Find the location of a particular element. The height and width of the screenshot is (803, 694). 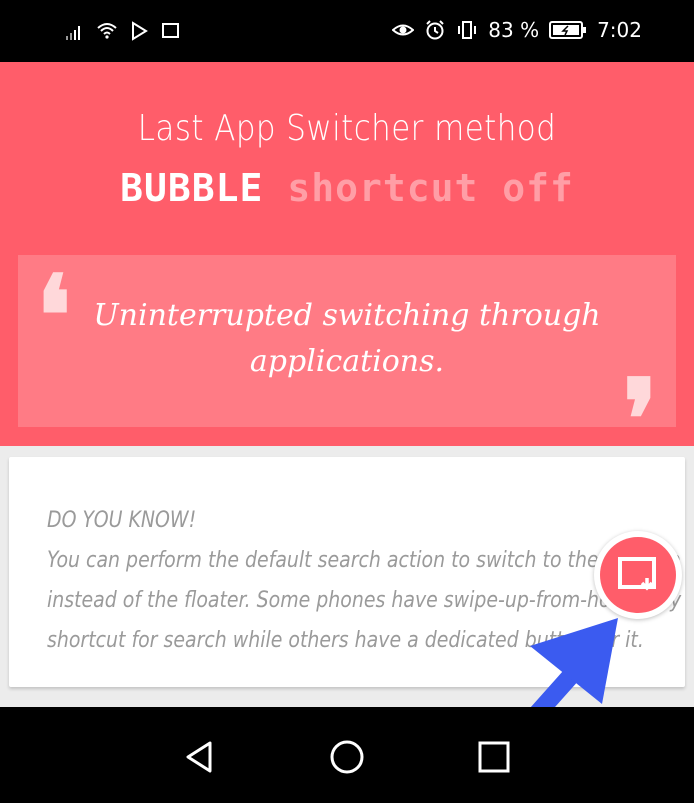

vibrate-icon is located at coordinates (467, 30).